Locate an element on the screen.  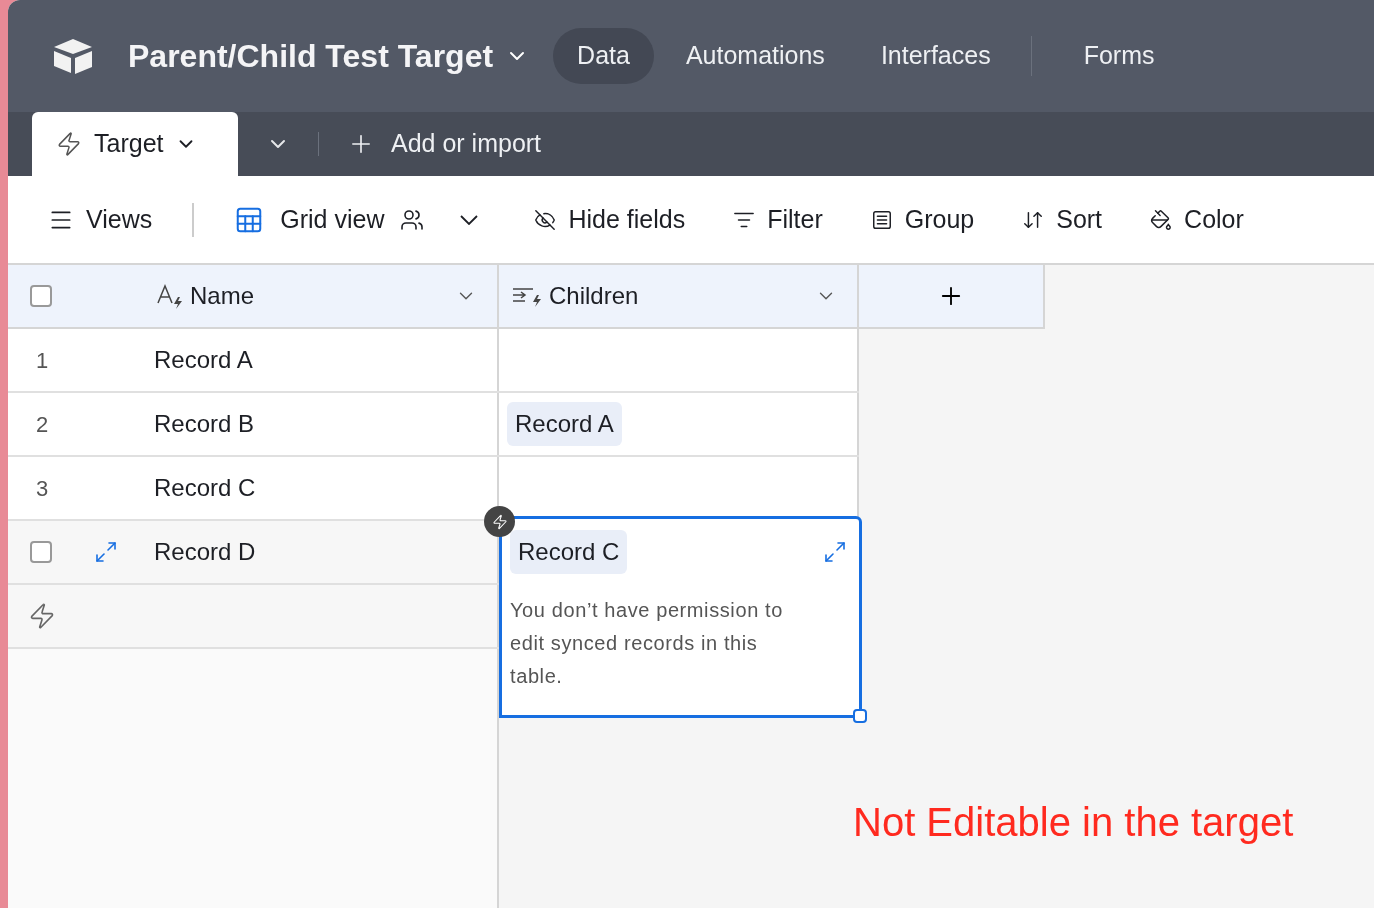
linked-record-chip: Record C is located at coordinates (569, 552).